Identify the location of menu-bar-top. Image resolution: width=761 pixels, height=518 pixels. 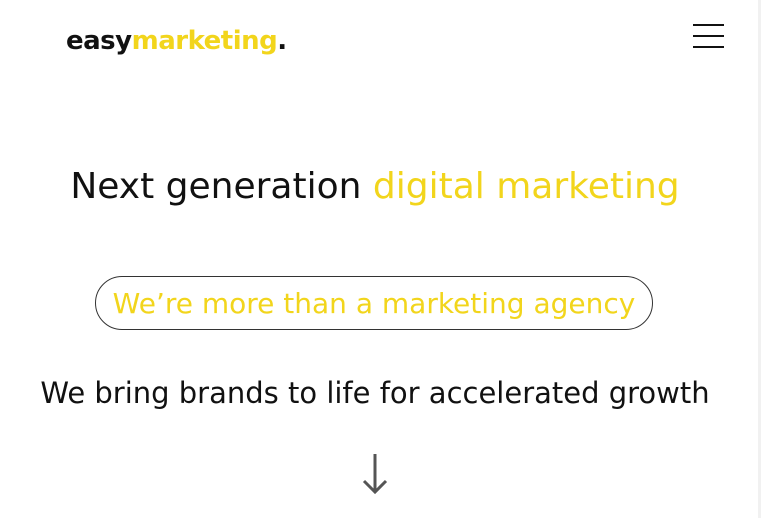
(708, 25).